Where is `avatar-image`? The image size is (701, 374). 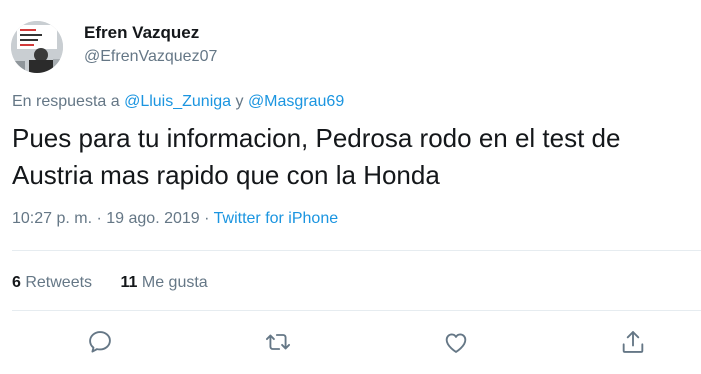
avatar-image is located at coordinates (37, 47).